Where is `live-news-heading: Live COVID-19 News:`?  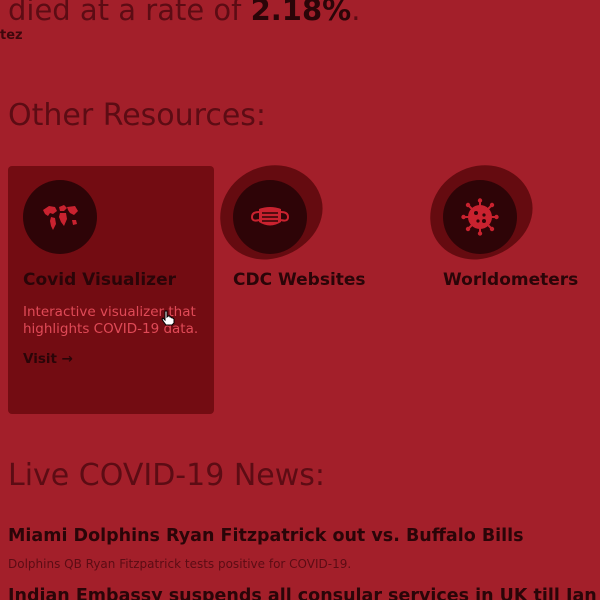
live-news-heading: Live COVID-19 News: is located at coordinates (167, 475).